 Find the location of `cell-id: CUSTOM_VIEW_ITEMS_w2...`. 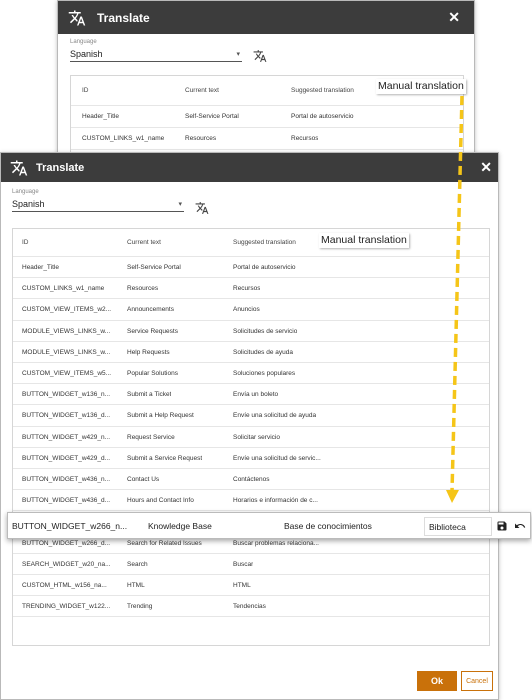

cell-id: CUSTOM_VIEW_ITEMS_w2... is located at coordinates (67, 310).